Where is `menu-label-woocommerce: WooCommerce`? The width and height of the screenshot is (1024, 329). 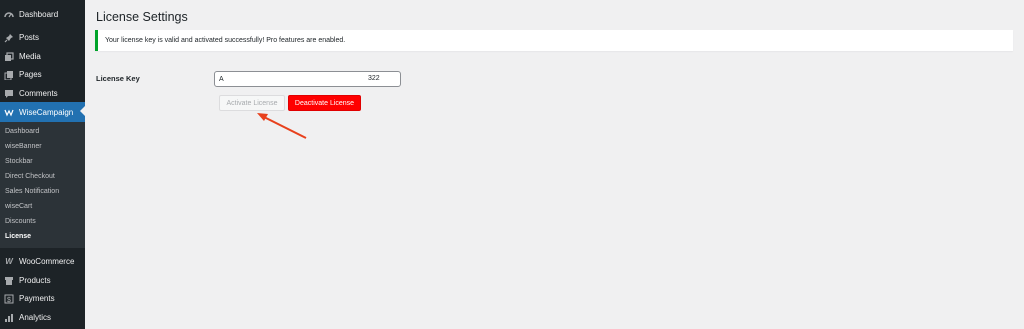 menu-label-woocommerce: WooCommerce is located at coordinates (47, 261).